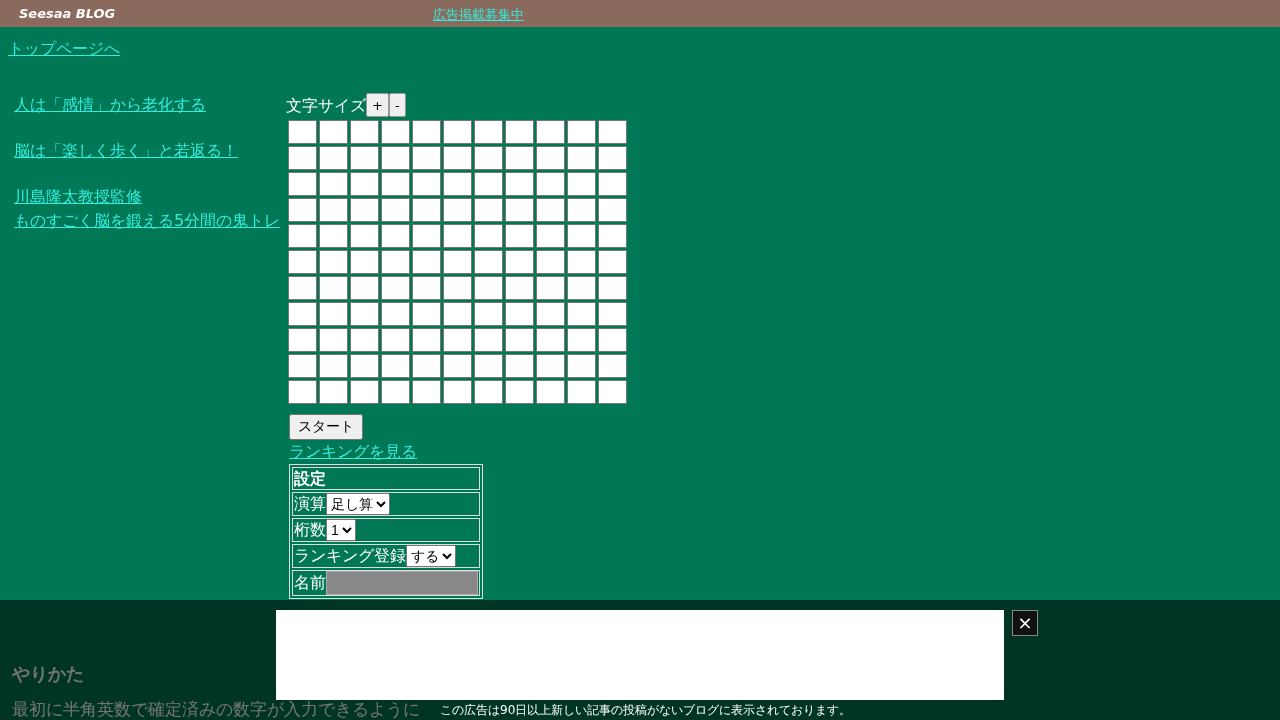 The width and height of the screenshot is (1280, 720). What do you see at coordinates (353, 452) in the screenshot?
I see `ranking-link: ランキングを見る` at bounding box center [353, 452].